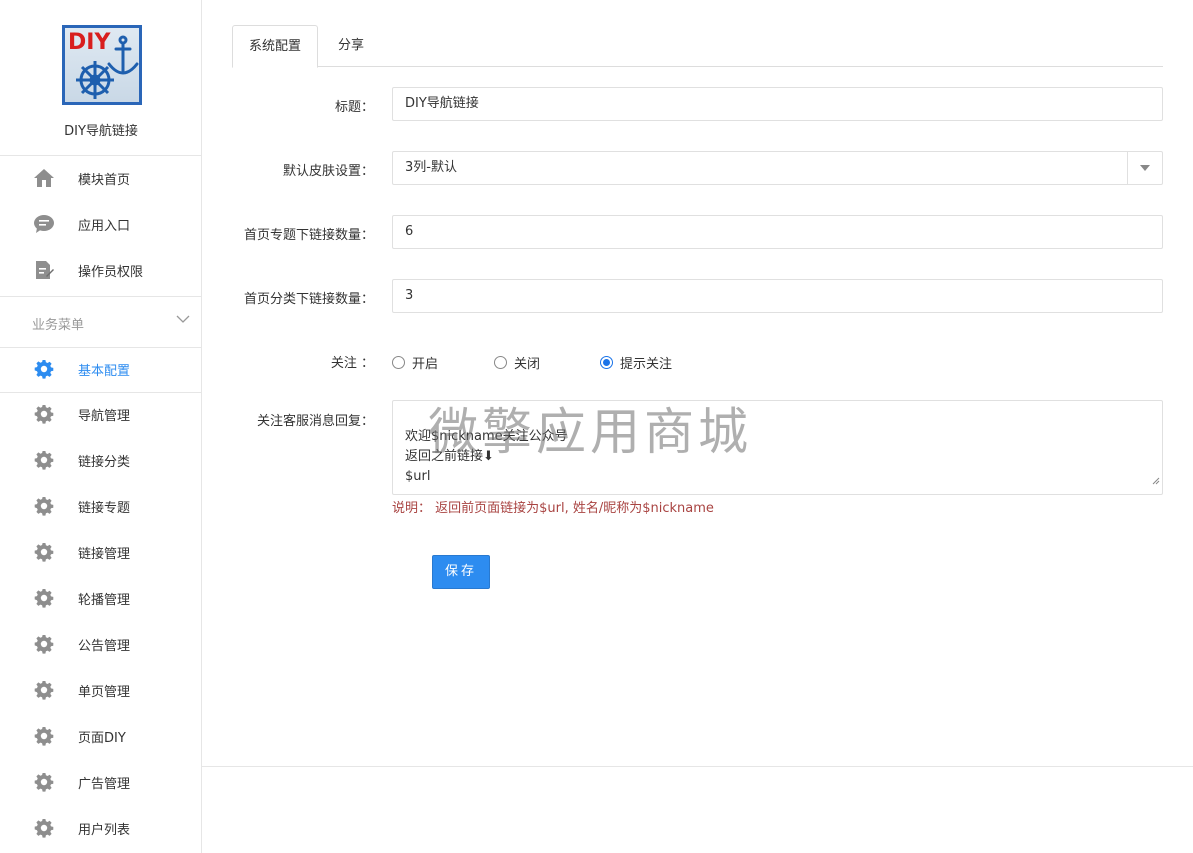  What do you see at coordinates (101, 131) in the screenshot?
I see `app-name: DIY导航链接` at bounding box center [101, 131].